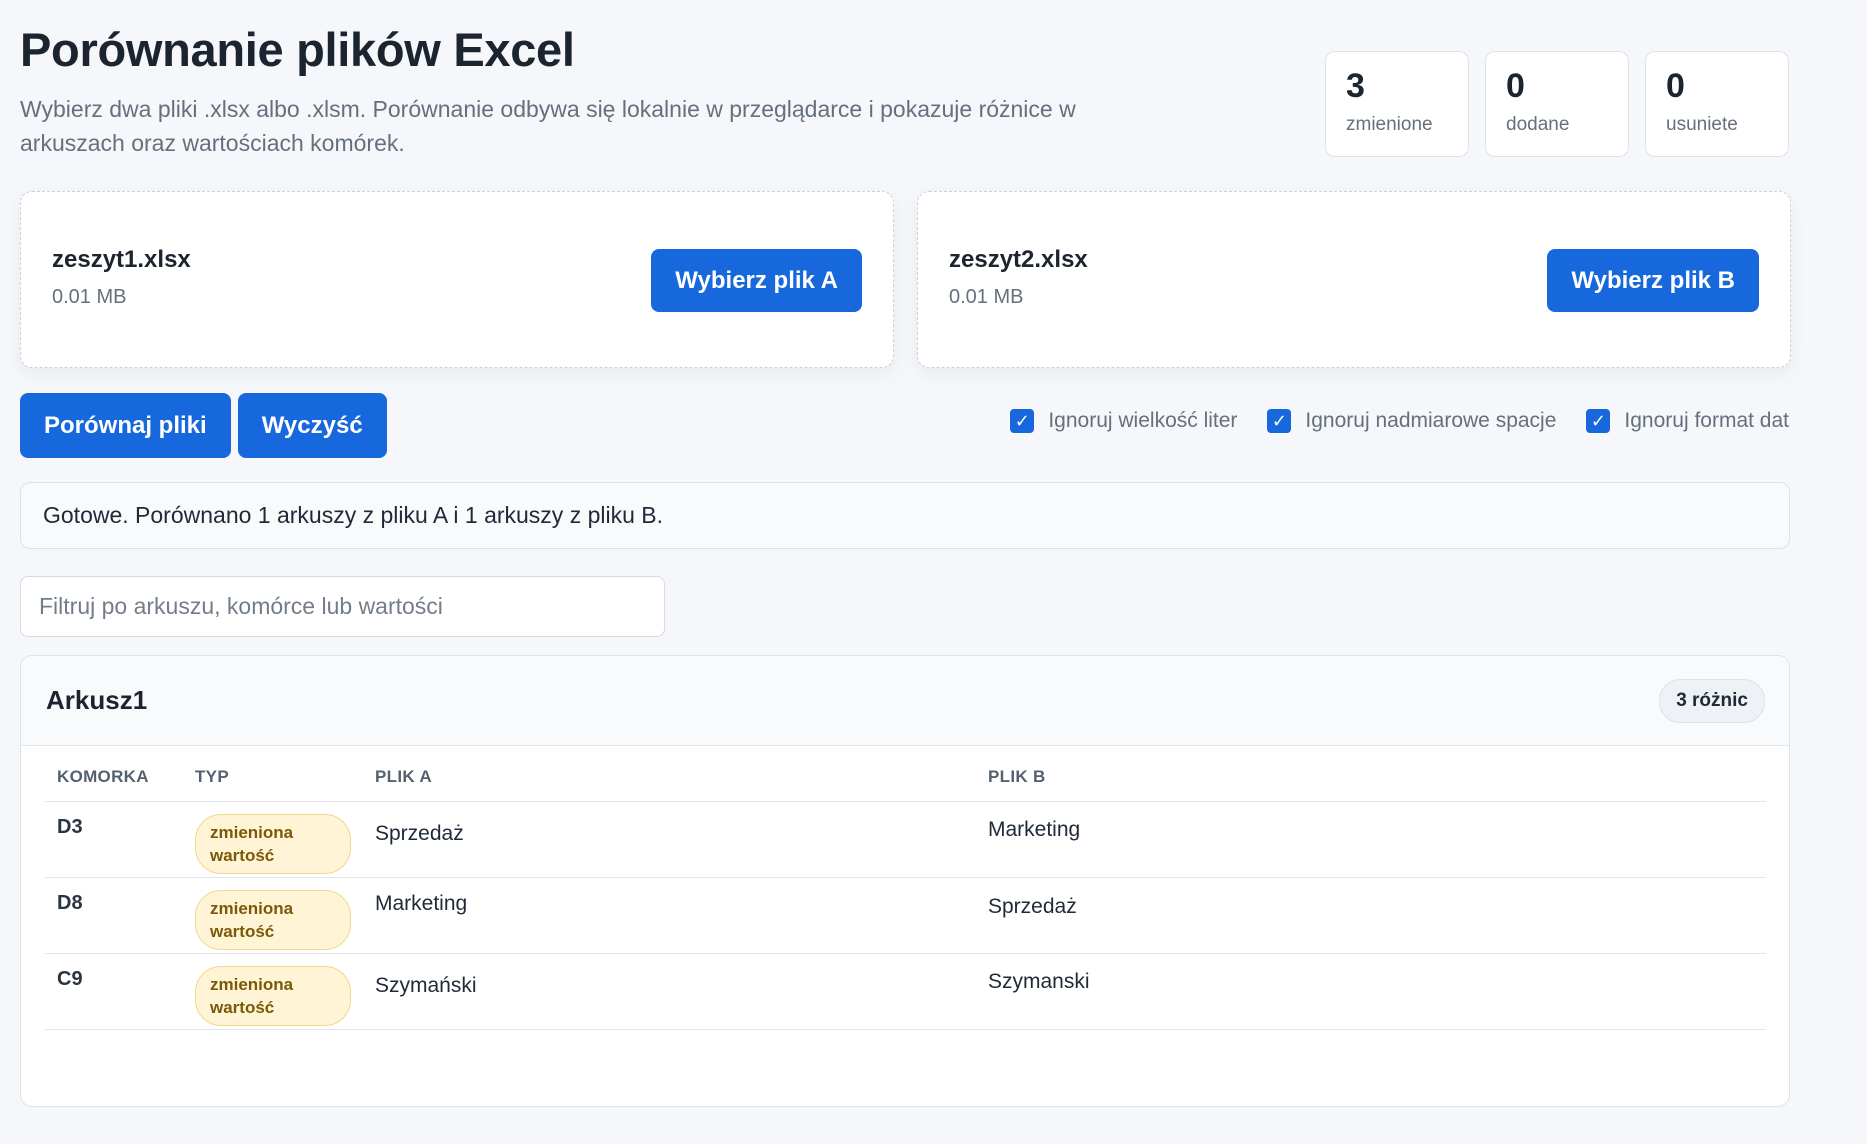 The width and height of the screenshot is (1867, 1144). I want to click on stat-removed-label: usuniete, so click(1702, 124).